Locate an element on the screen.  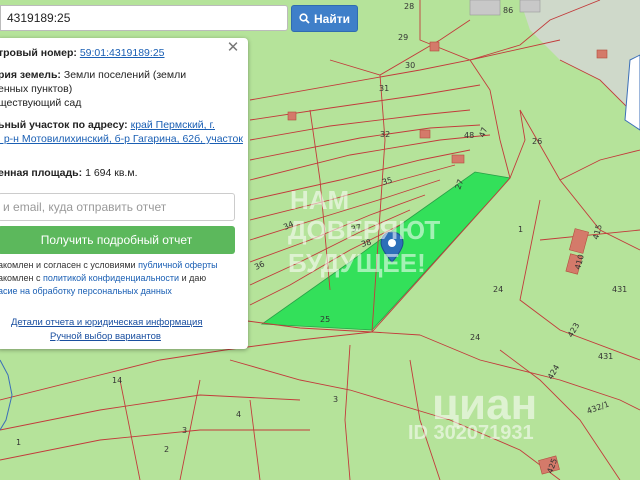
privacy-policy-link: политикой конфиденциальности is located at coordinates (111, 278).